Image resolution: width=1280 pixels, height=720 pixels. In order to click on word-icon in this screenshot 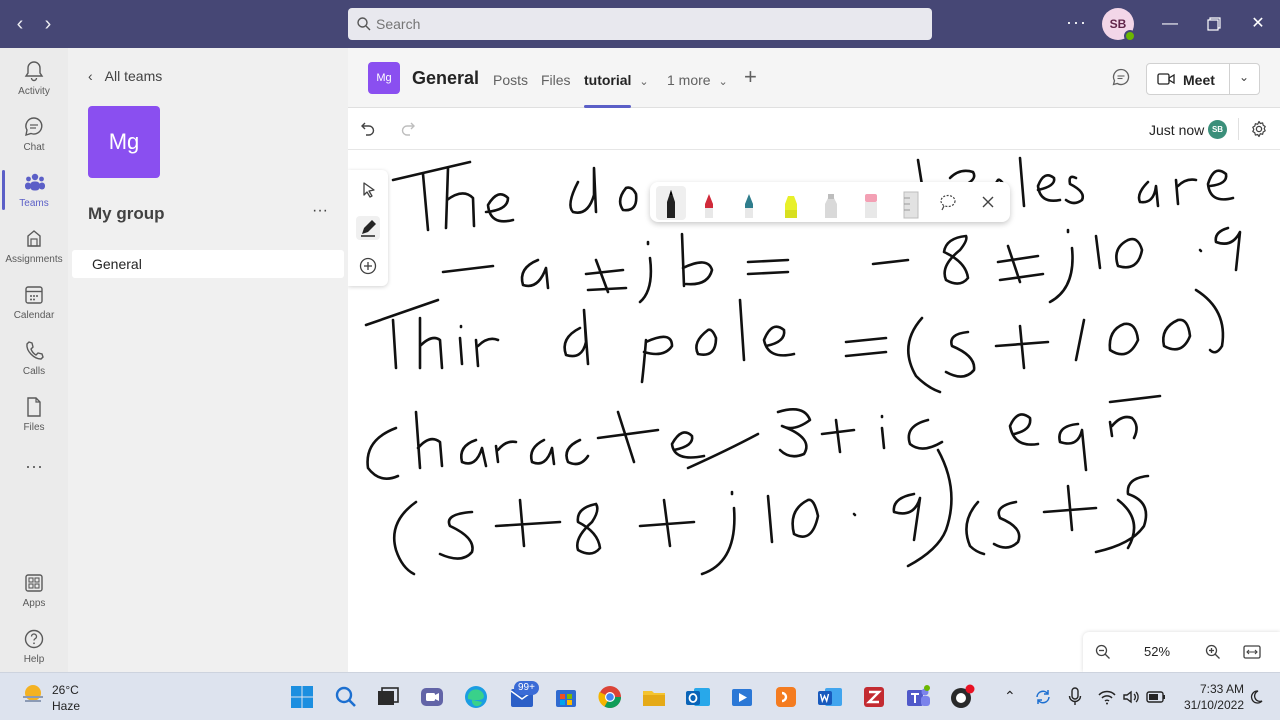, I will do `click(830, 697)`.